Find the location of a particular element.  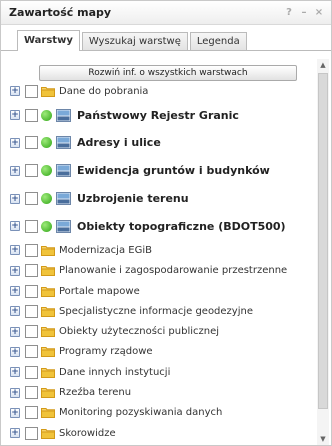

layer-label: Programy rządowe is located at coordinates (106, 351).